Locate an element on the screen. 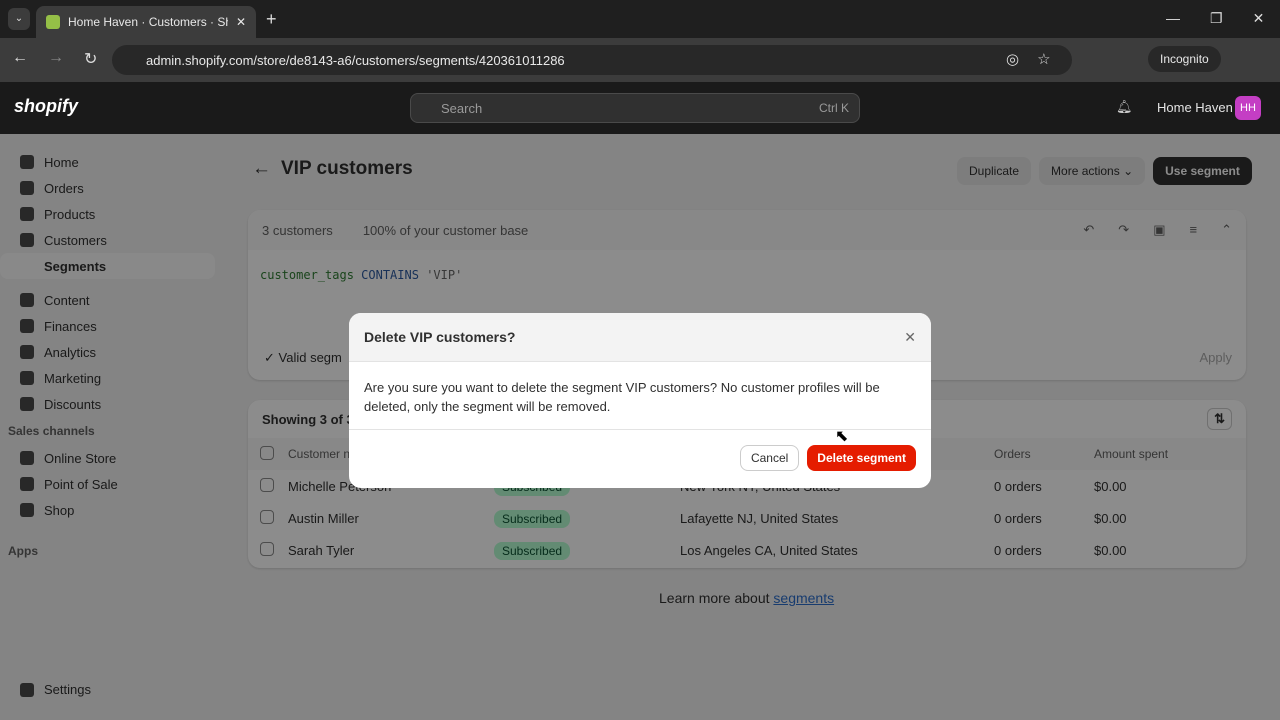 This screenshot has width=1280, height=720. mouse-cursor-icon: ⬉ is located at coordinates (842, 436).